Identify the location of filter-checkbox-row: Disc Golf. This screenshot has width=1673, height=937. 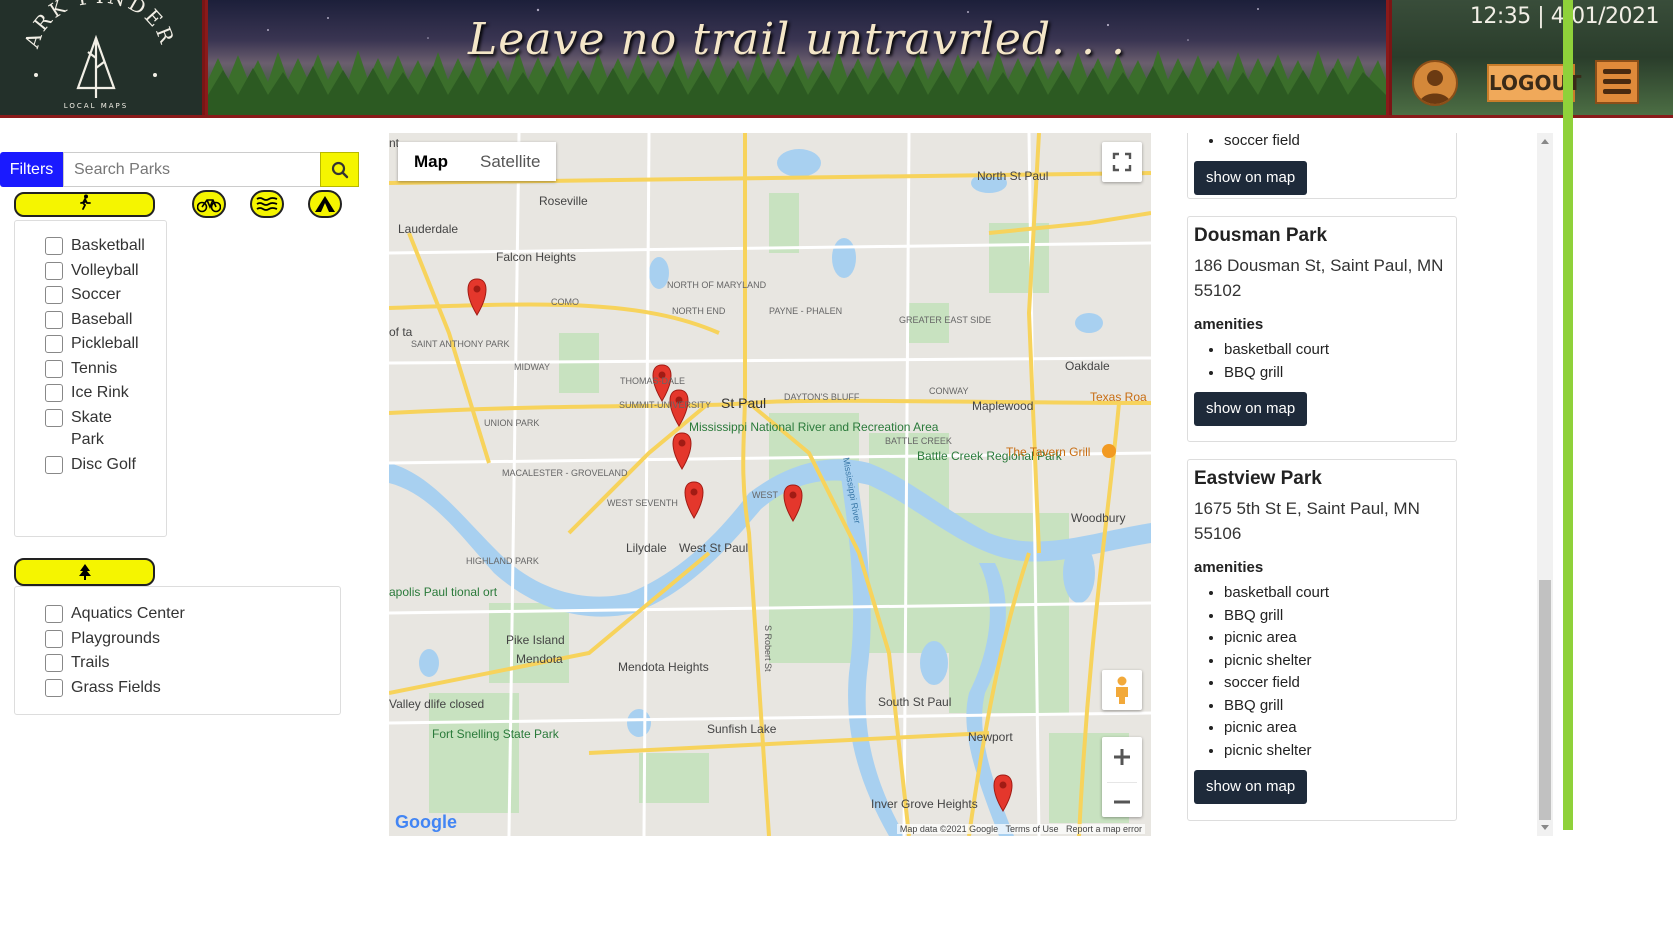
(105, 465).